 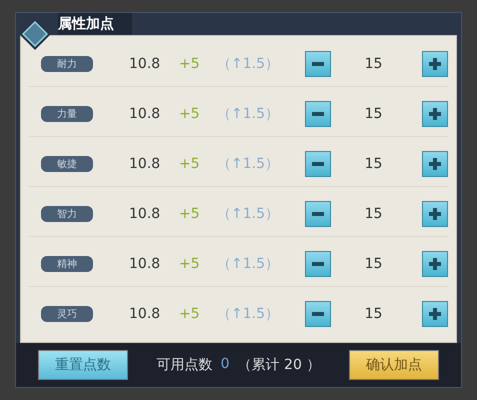 I want to click on window-title: 属性加点, so click(x=95, y=24).